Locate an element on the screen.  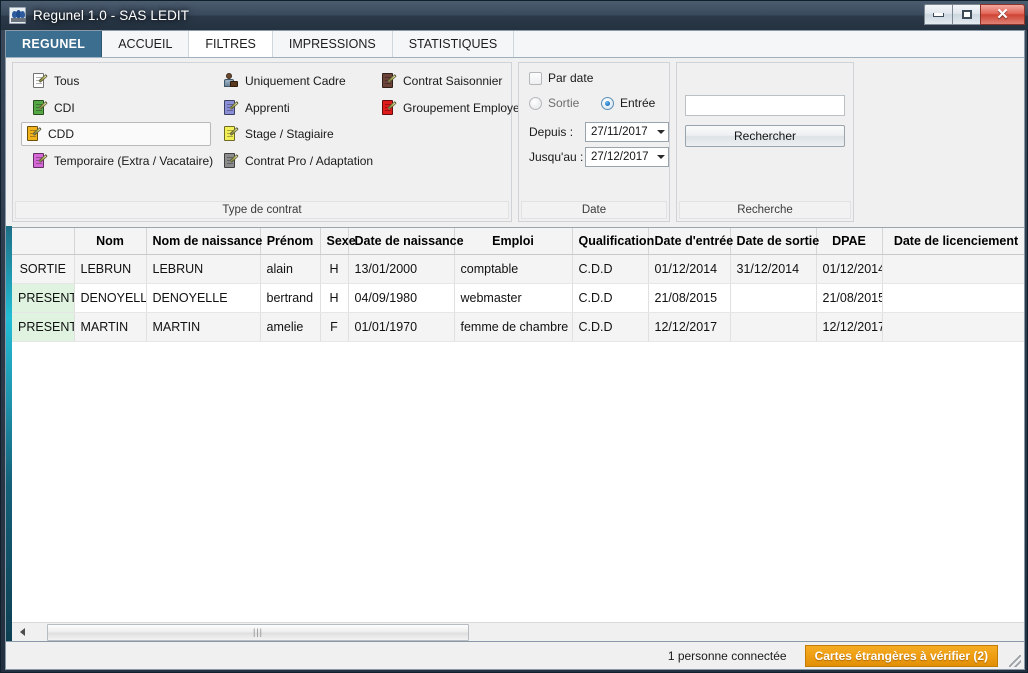
filter-tous: Tous is located at coordinates (56, 81).